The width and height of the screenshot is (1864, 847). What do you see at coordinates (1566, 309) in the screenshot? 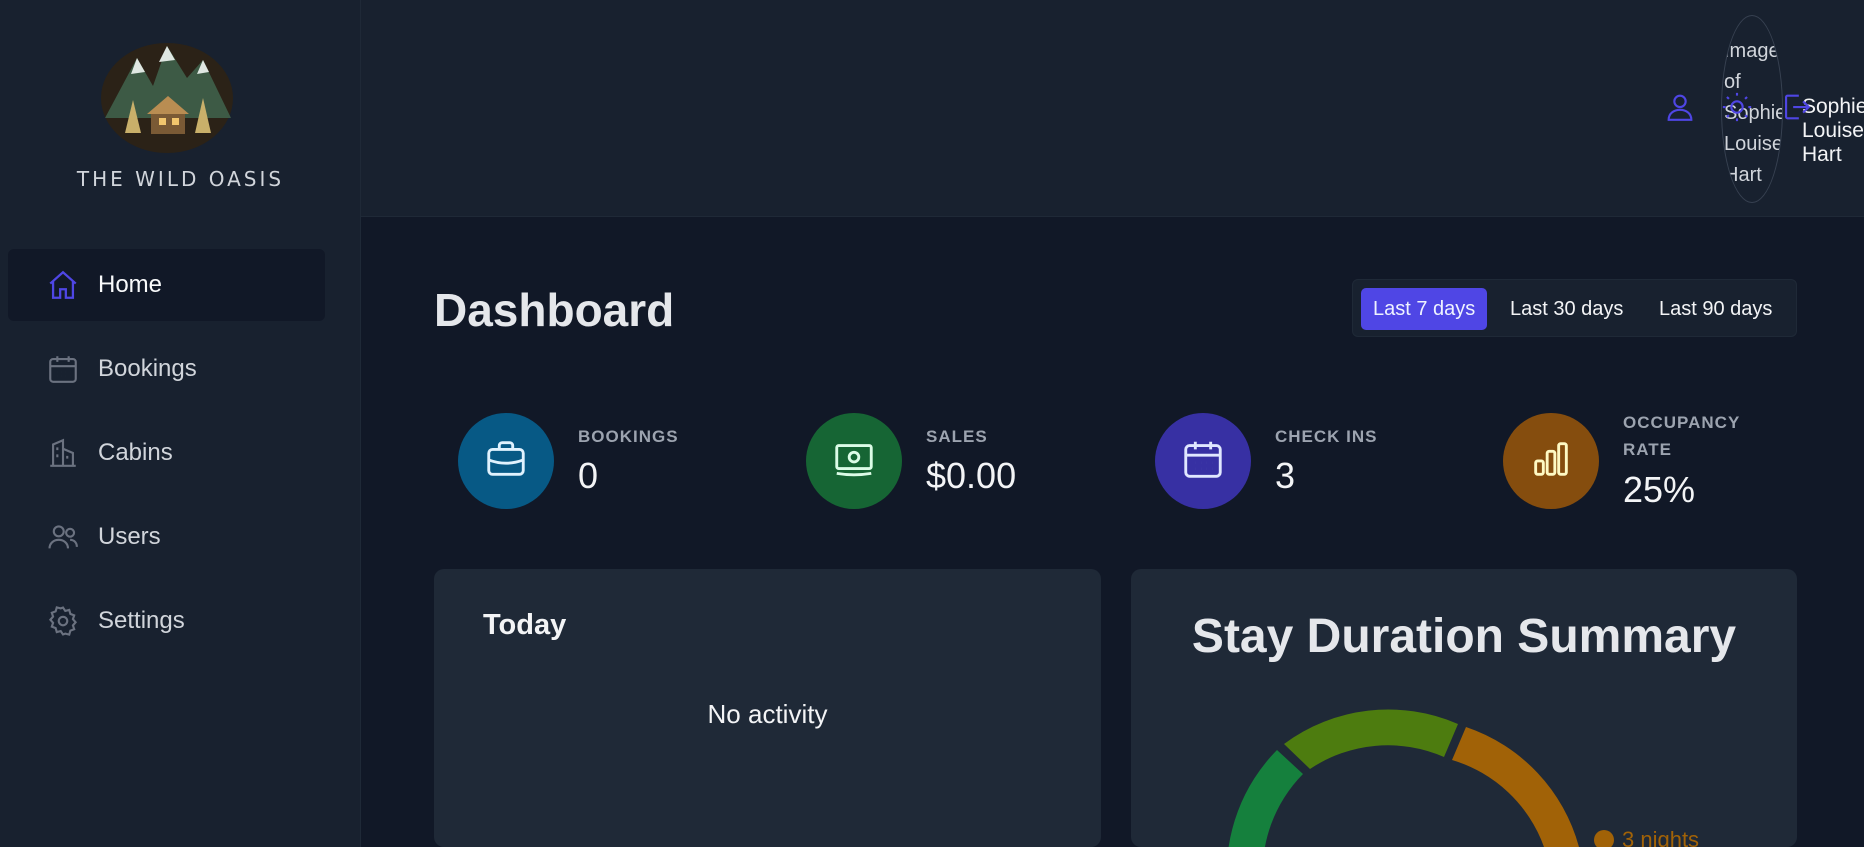
I see `filter-last-30-days: Last 30 days` at bounding box center [1566, 309].